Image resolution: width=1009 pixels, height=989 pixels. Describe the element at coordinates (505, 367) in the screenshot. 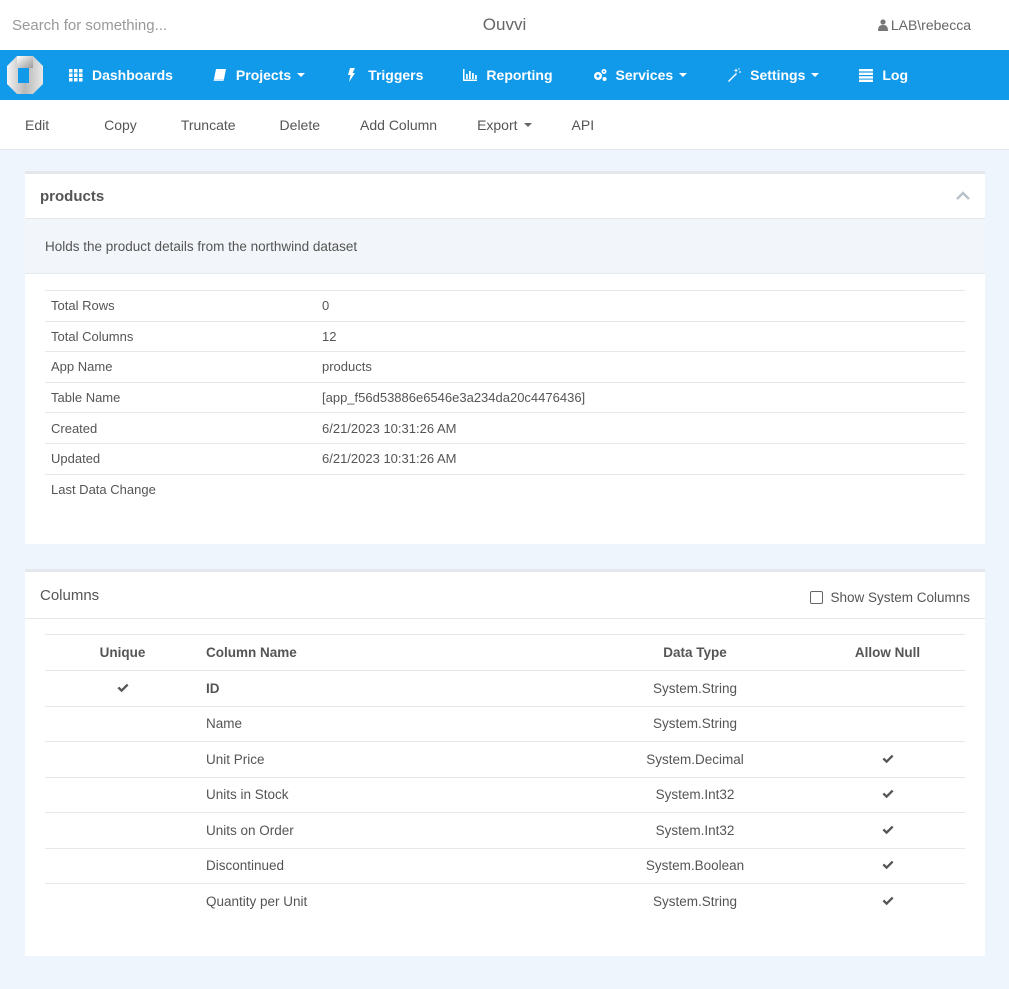

I see `details-row: App Name products` at that location.